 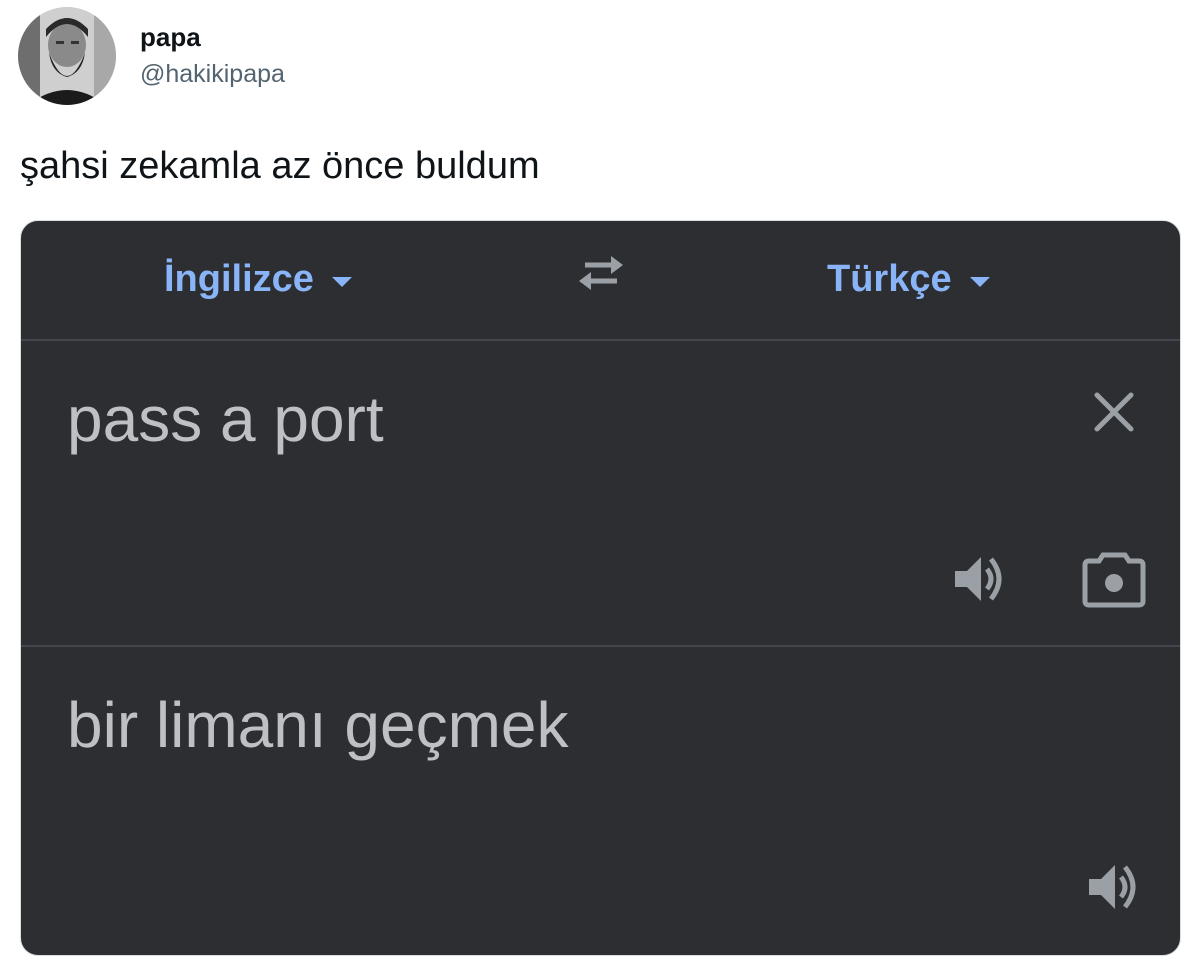 I want to click on clear-button, so click(x=1114, y=412).